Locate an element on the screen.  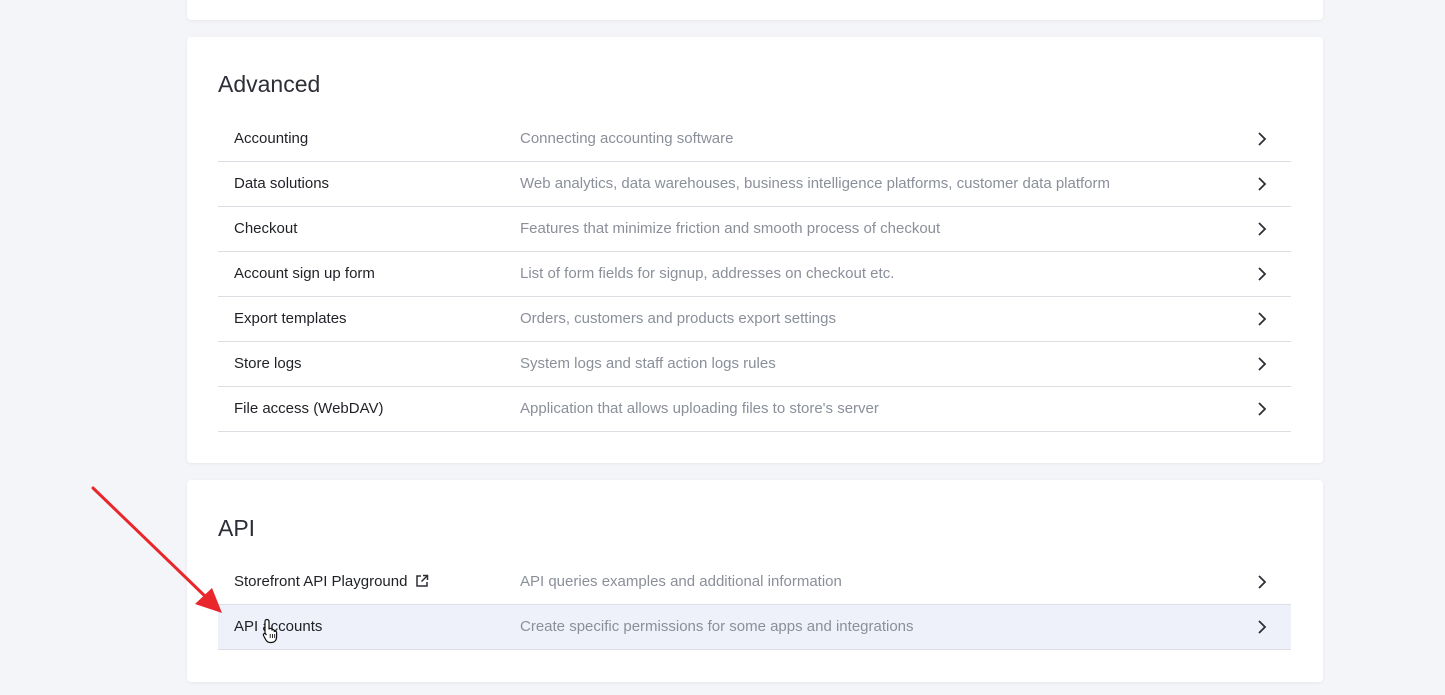
section-title-advanced: Advanced is located at coordinates (269, 84).